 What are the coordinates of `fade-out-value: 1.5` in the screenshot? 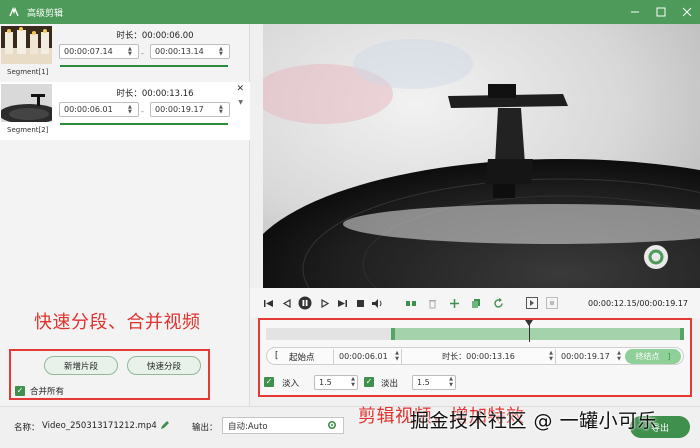 It's located at (423, 382).